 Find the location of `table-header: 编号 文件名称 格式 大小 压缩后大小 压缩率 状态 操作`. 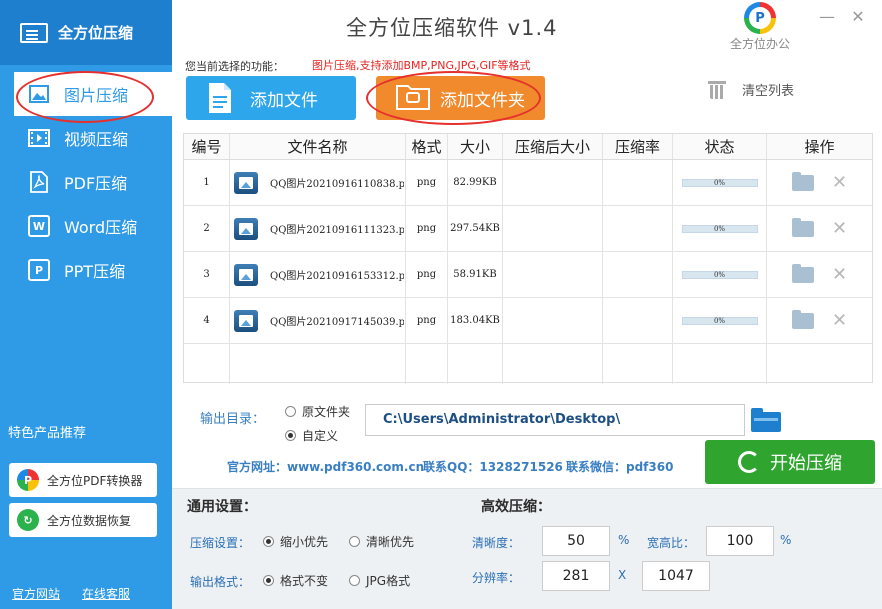

table-header: 编号 文件名称 格式 大小 压缩后大小 压缩率 状态 操作 is located at coordinates (528, 147).